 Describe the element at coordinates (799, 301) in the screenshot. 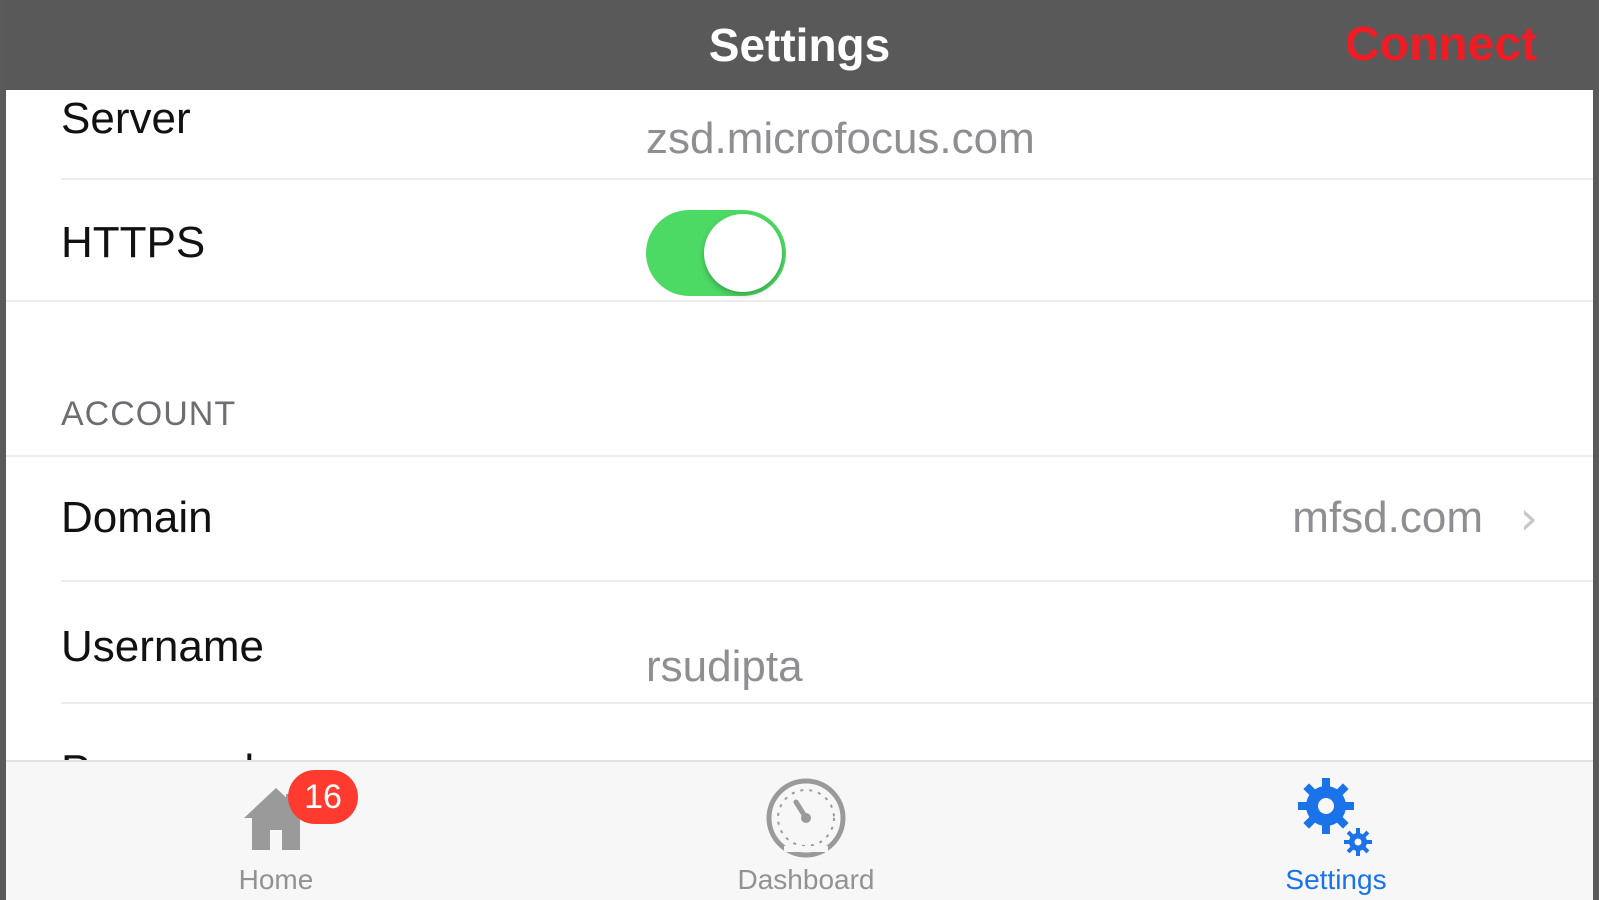

I see `section-separator` at that location.